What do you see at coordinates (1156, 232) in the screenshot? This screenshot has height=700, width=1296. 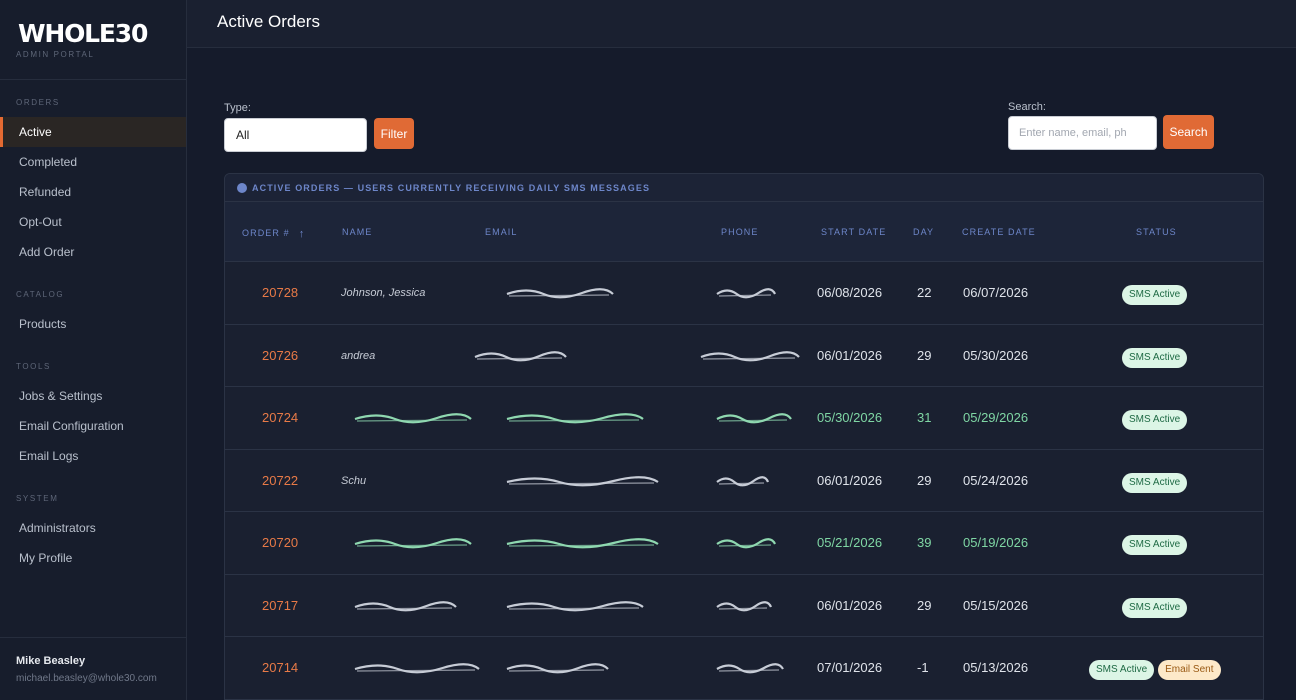 I see `col-status: STATUS` at bounding box center [1156, 232].